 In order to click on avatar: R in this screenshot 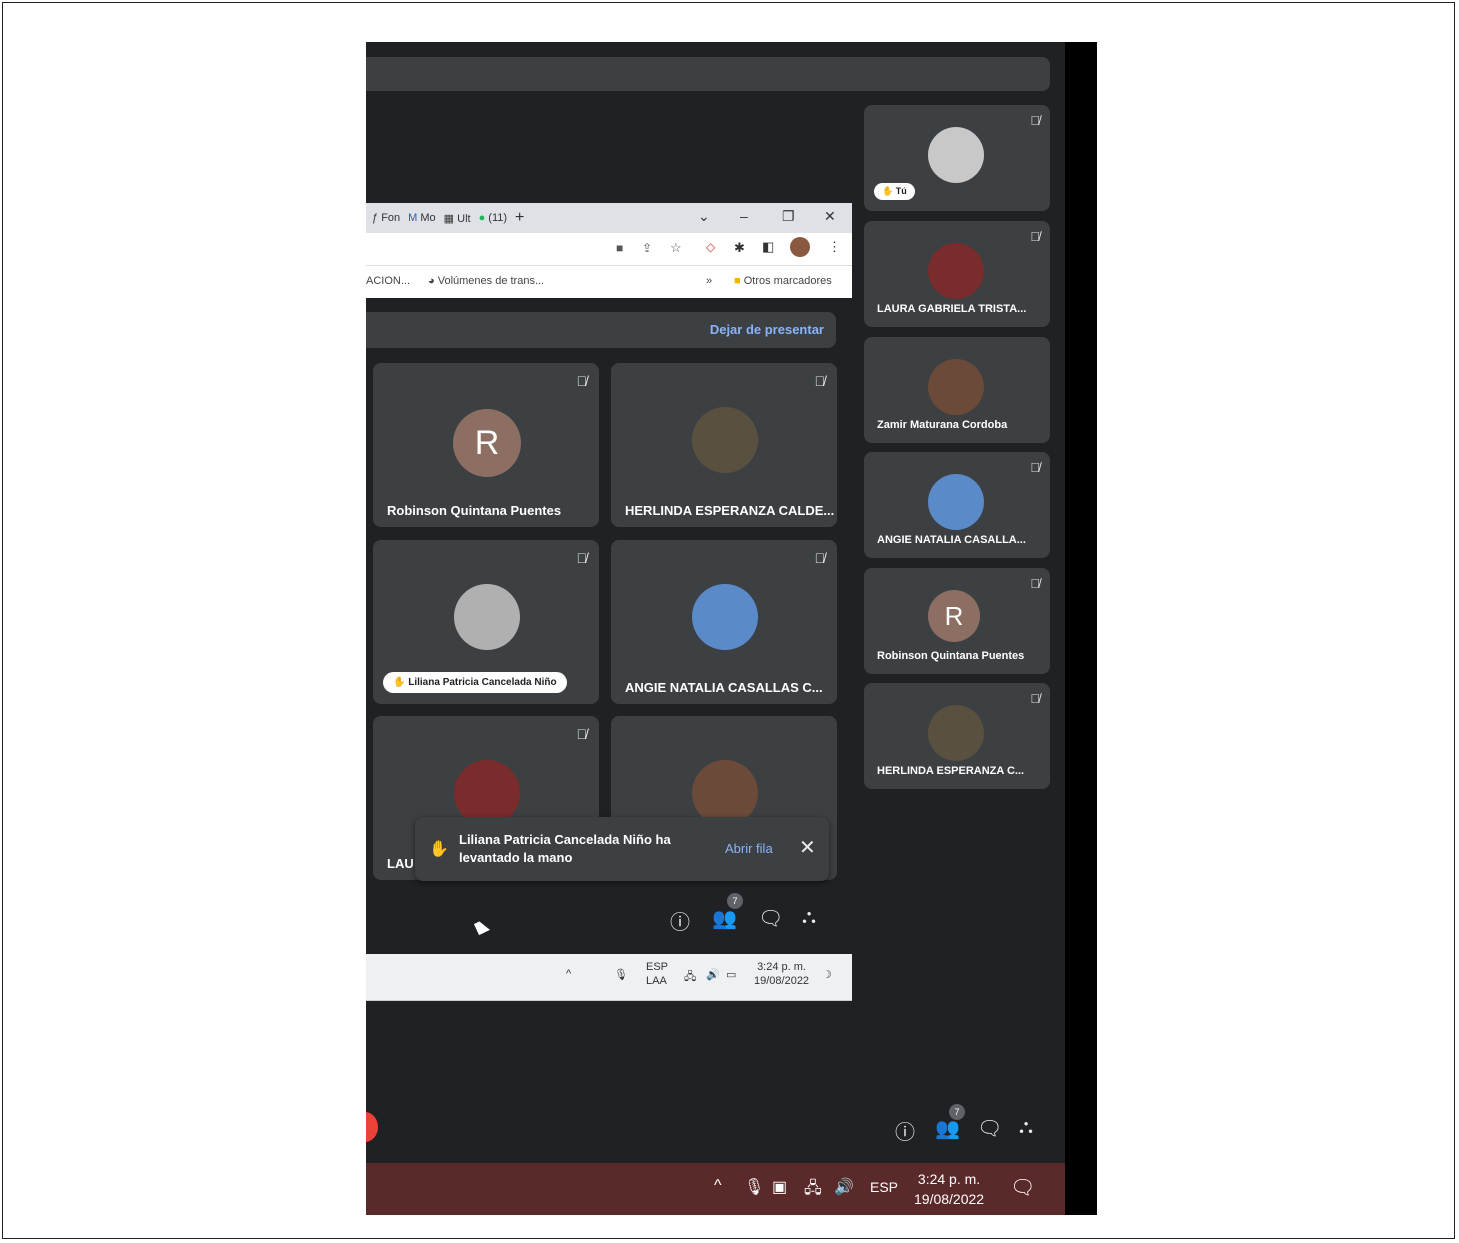, I will do `click(487, 443)`.